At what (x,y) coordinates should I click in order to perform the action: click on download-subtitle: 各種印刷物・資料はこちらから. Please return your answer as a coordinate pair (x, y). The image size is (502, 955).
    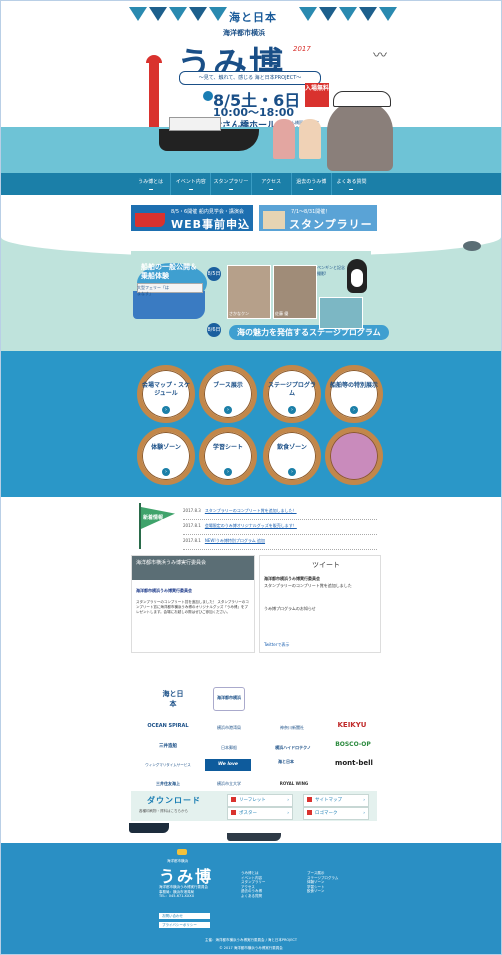
    Looking at the image, I should click on (163, 811).